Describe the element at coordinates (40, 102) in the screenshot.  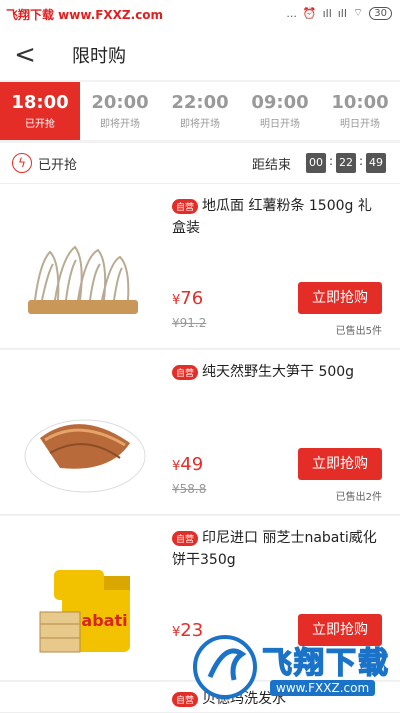
I see `tab-time: 18:00` at that location.